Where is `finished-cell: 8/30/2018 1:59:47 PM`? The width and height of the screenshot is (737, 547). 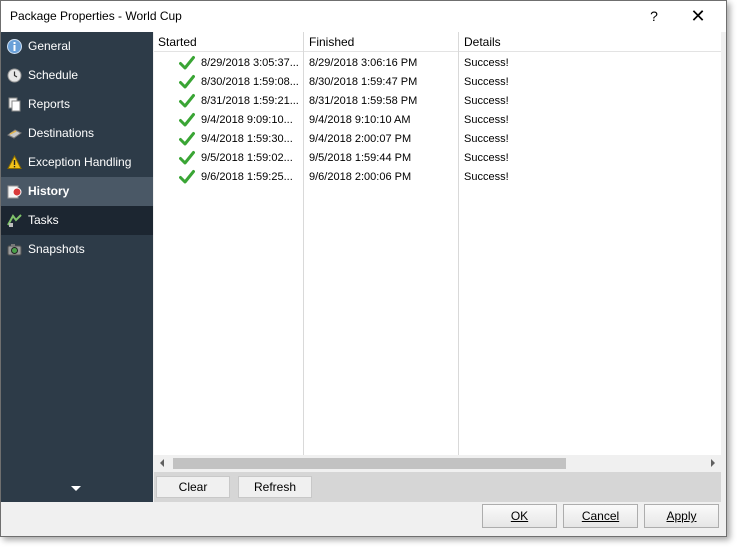 finished-cell: 8/30/2018 1:59:47 PM is located at coordinates (363, 82).